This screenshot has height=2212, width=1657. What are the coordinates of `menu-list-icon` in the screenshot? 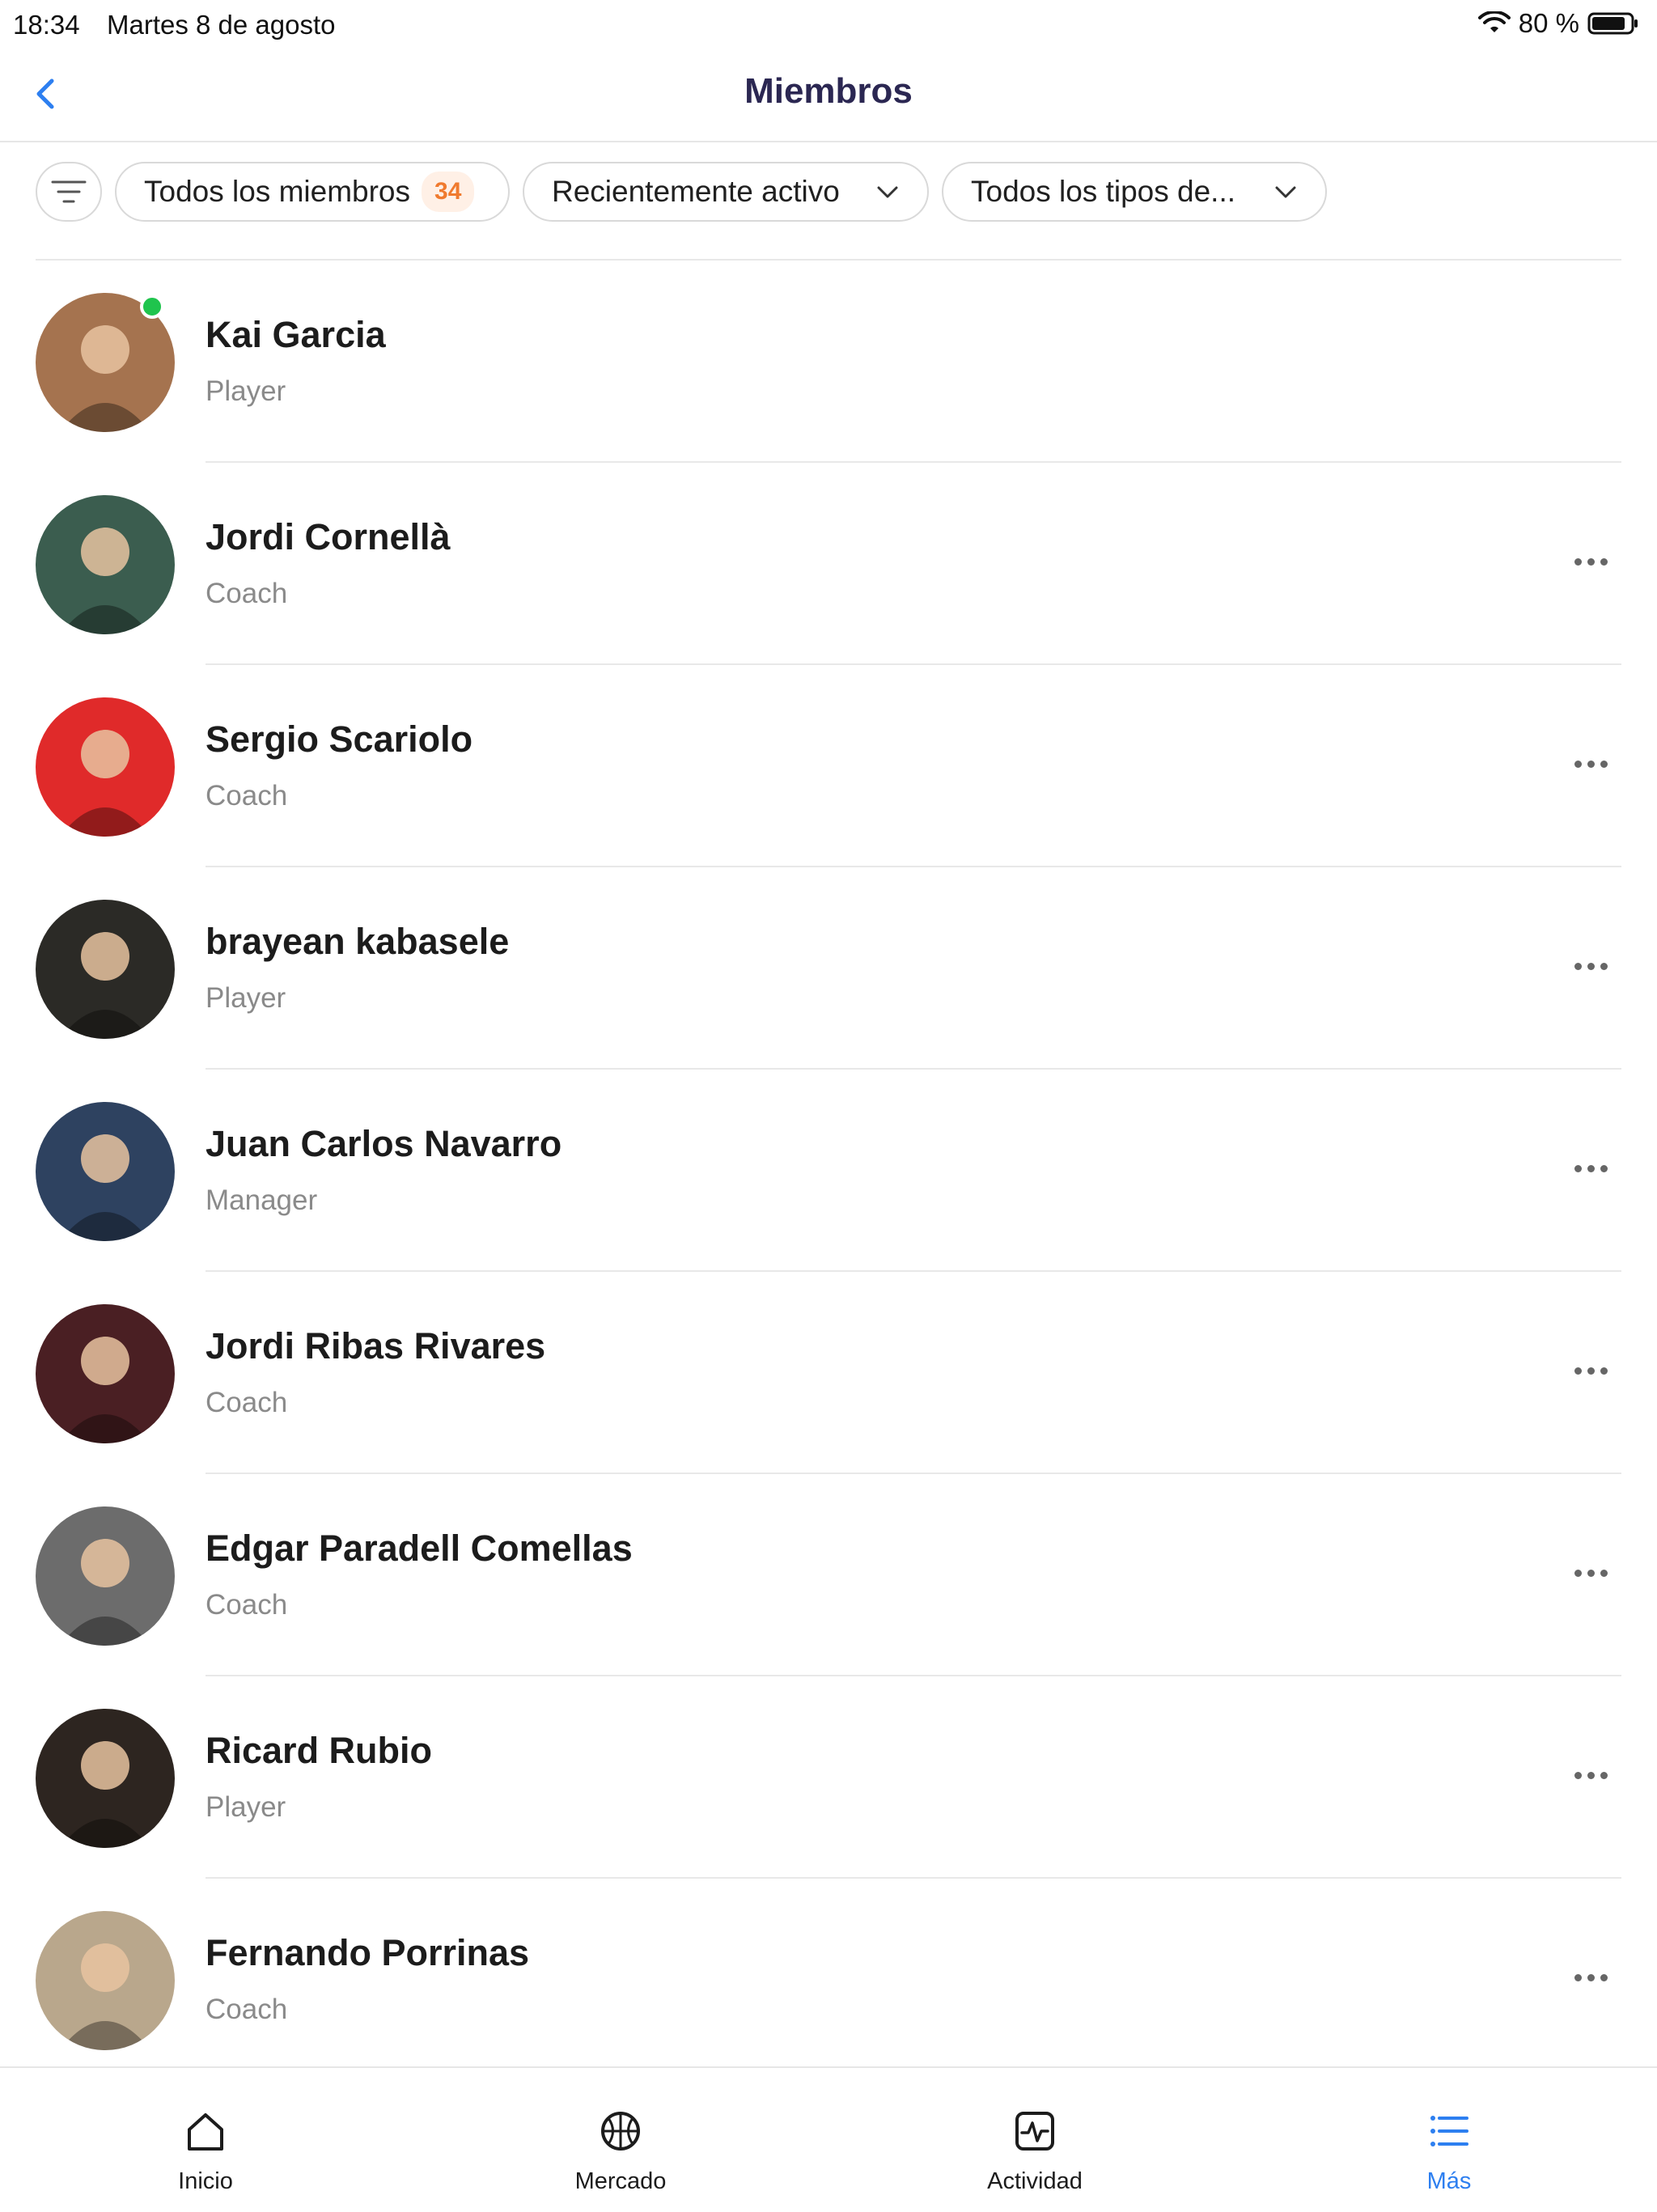 It's located at (1449, 2131).